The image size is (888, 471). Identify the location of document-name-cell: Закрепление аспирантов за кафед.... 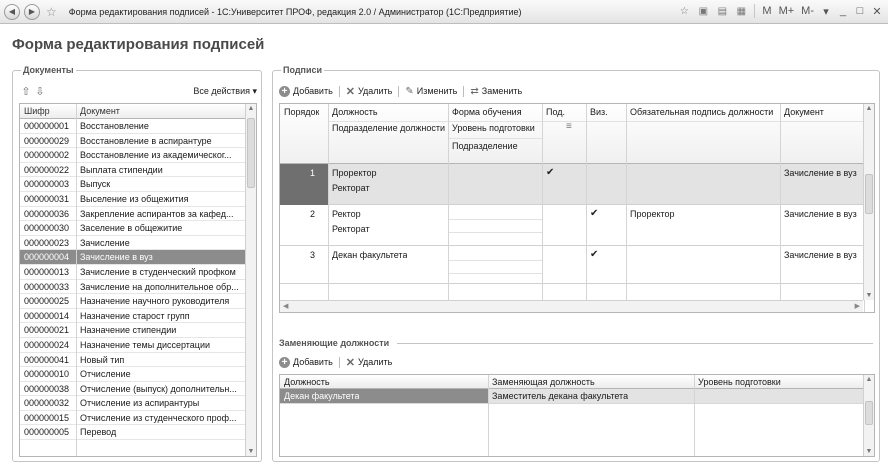
(160, 214).